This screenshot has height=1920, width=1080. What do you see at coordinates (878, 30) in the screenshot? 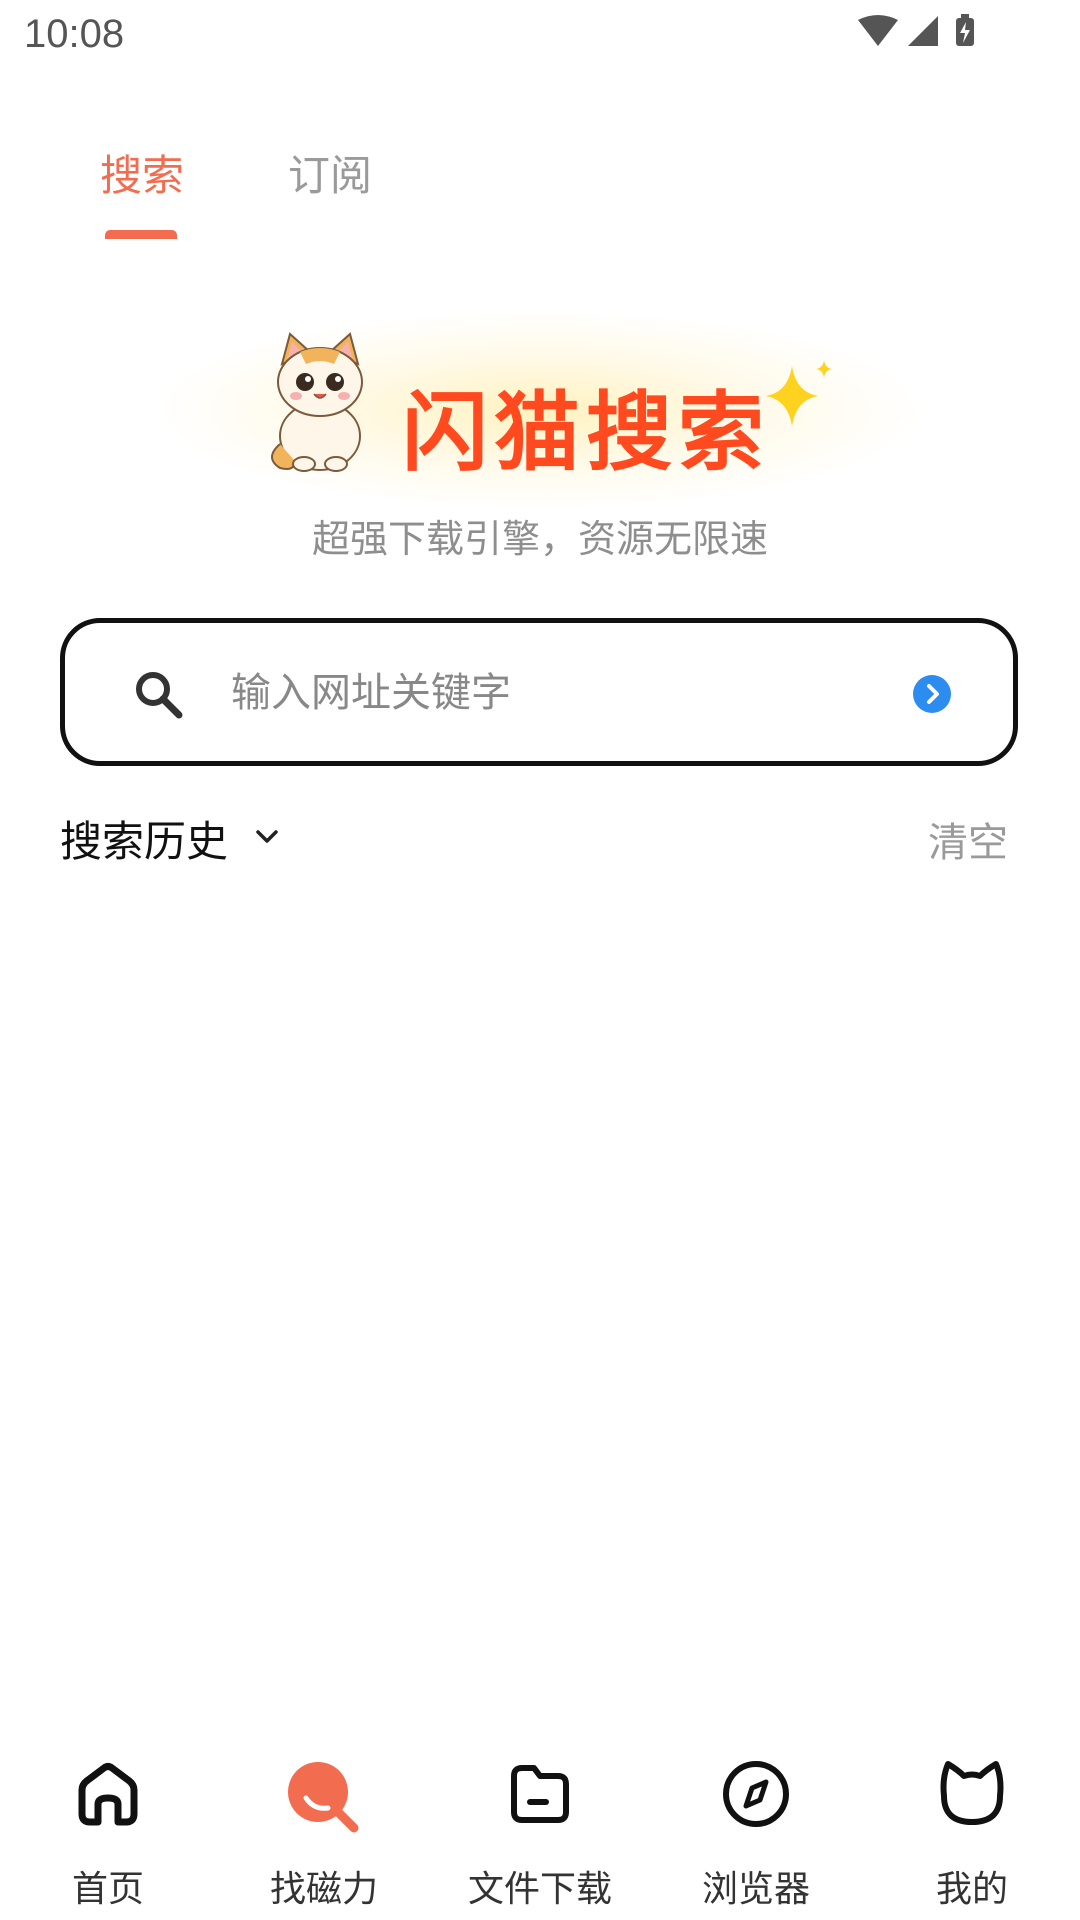
I see `wifi-icon` at bounding box center [878, 30].